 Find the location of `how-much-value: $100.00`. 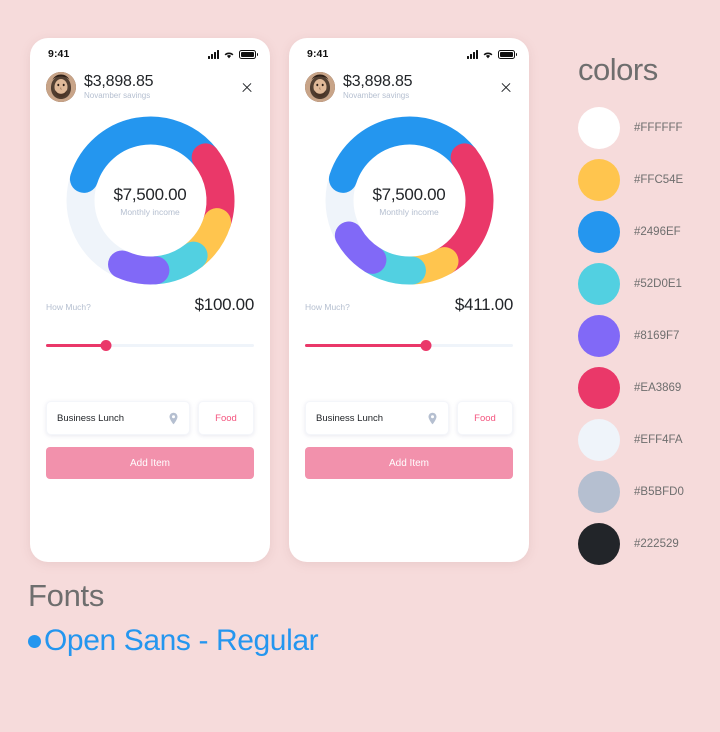

how-much-value: $100.00 is located at coordinates (224, 304).